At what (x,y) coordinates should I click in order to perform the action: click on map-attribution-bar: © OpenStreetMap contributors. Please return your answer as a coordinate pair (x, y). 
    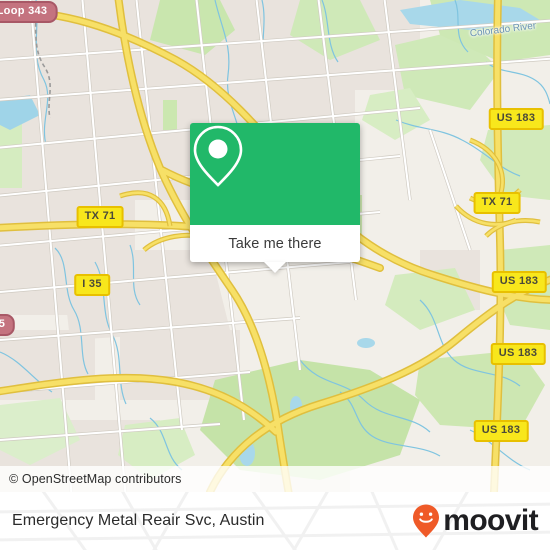
    Looking at the image, I should click on (275, 479).